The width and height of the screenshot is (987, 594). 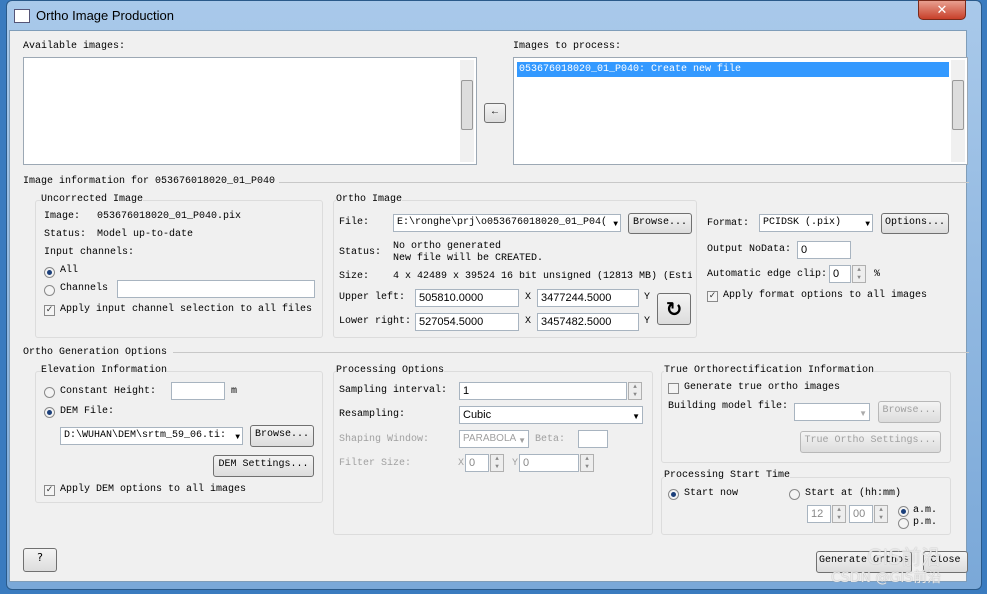 What do you see at coordinates (832, 412) in the screenshot?
I see `building-model-dropdown: ▼` at bounding box center [832, 412].